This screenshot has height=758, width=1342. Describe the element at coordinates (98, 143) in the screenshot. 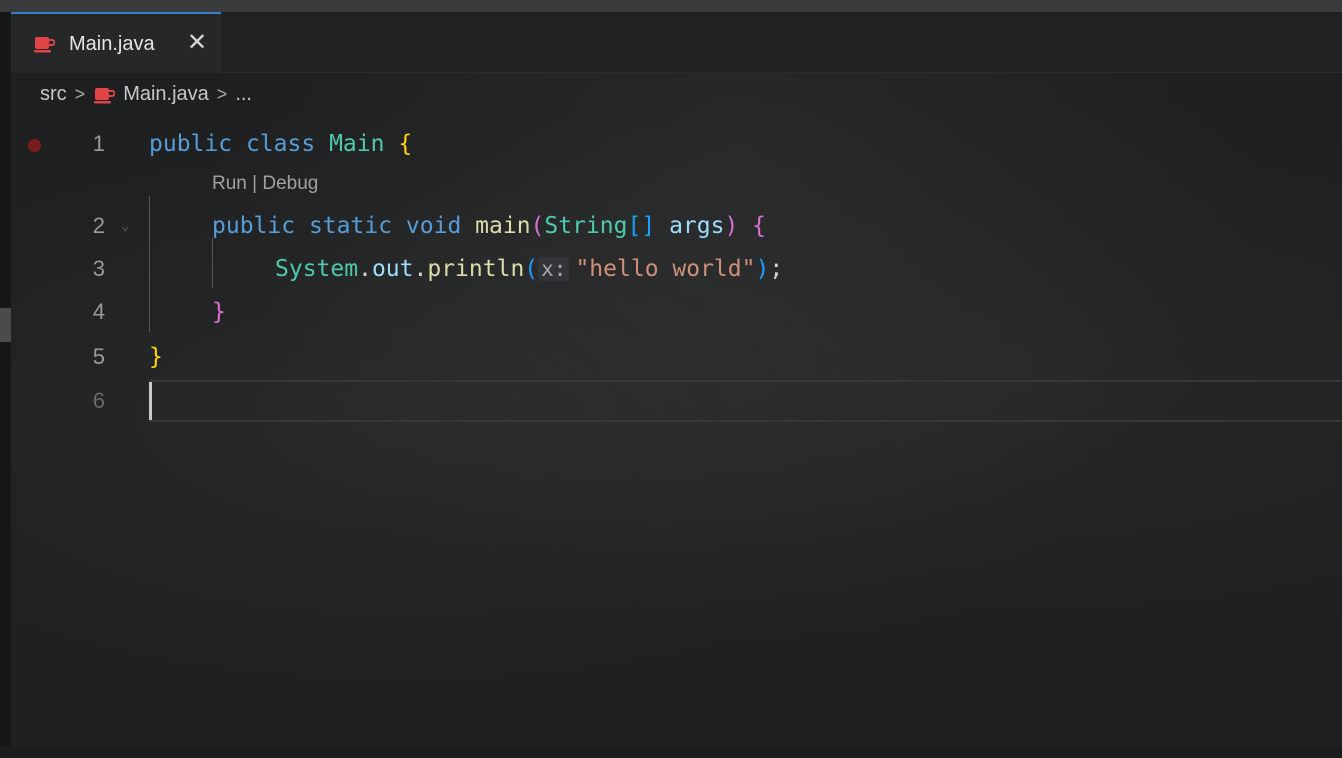

I see `line-number: 1` at that location.